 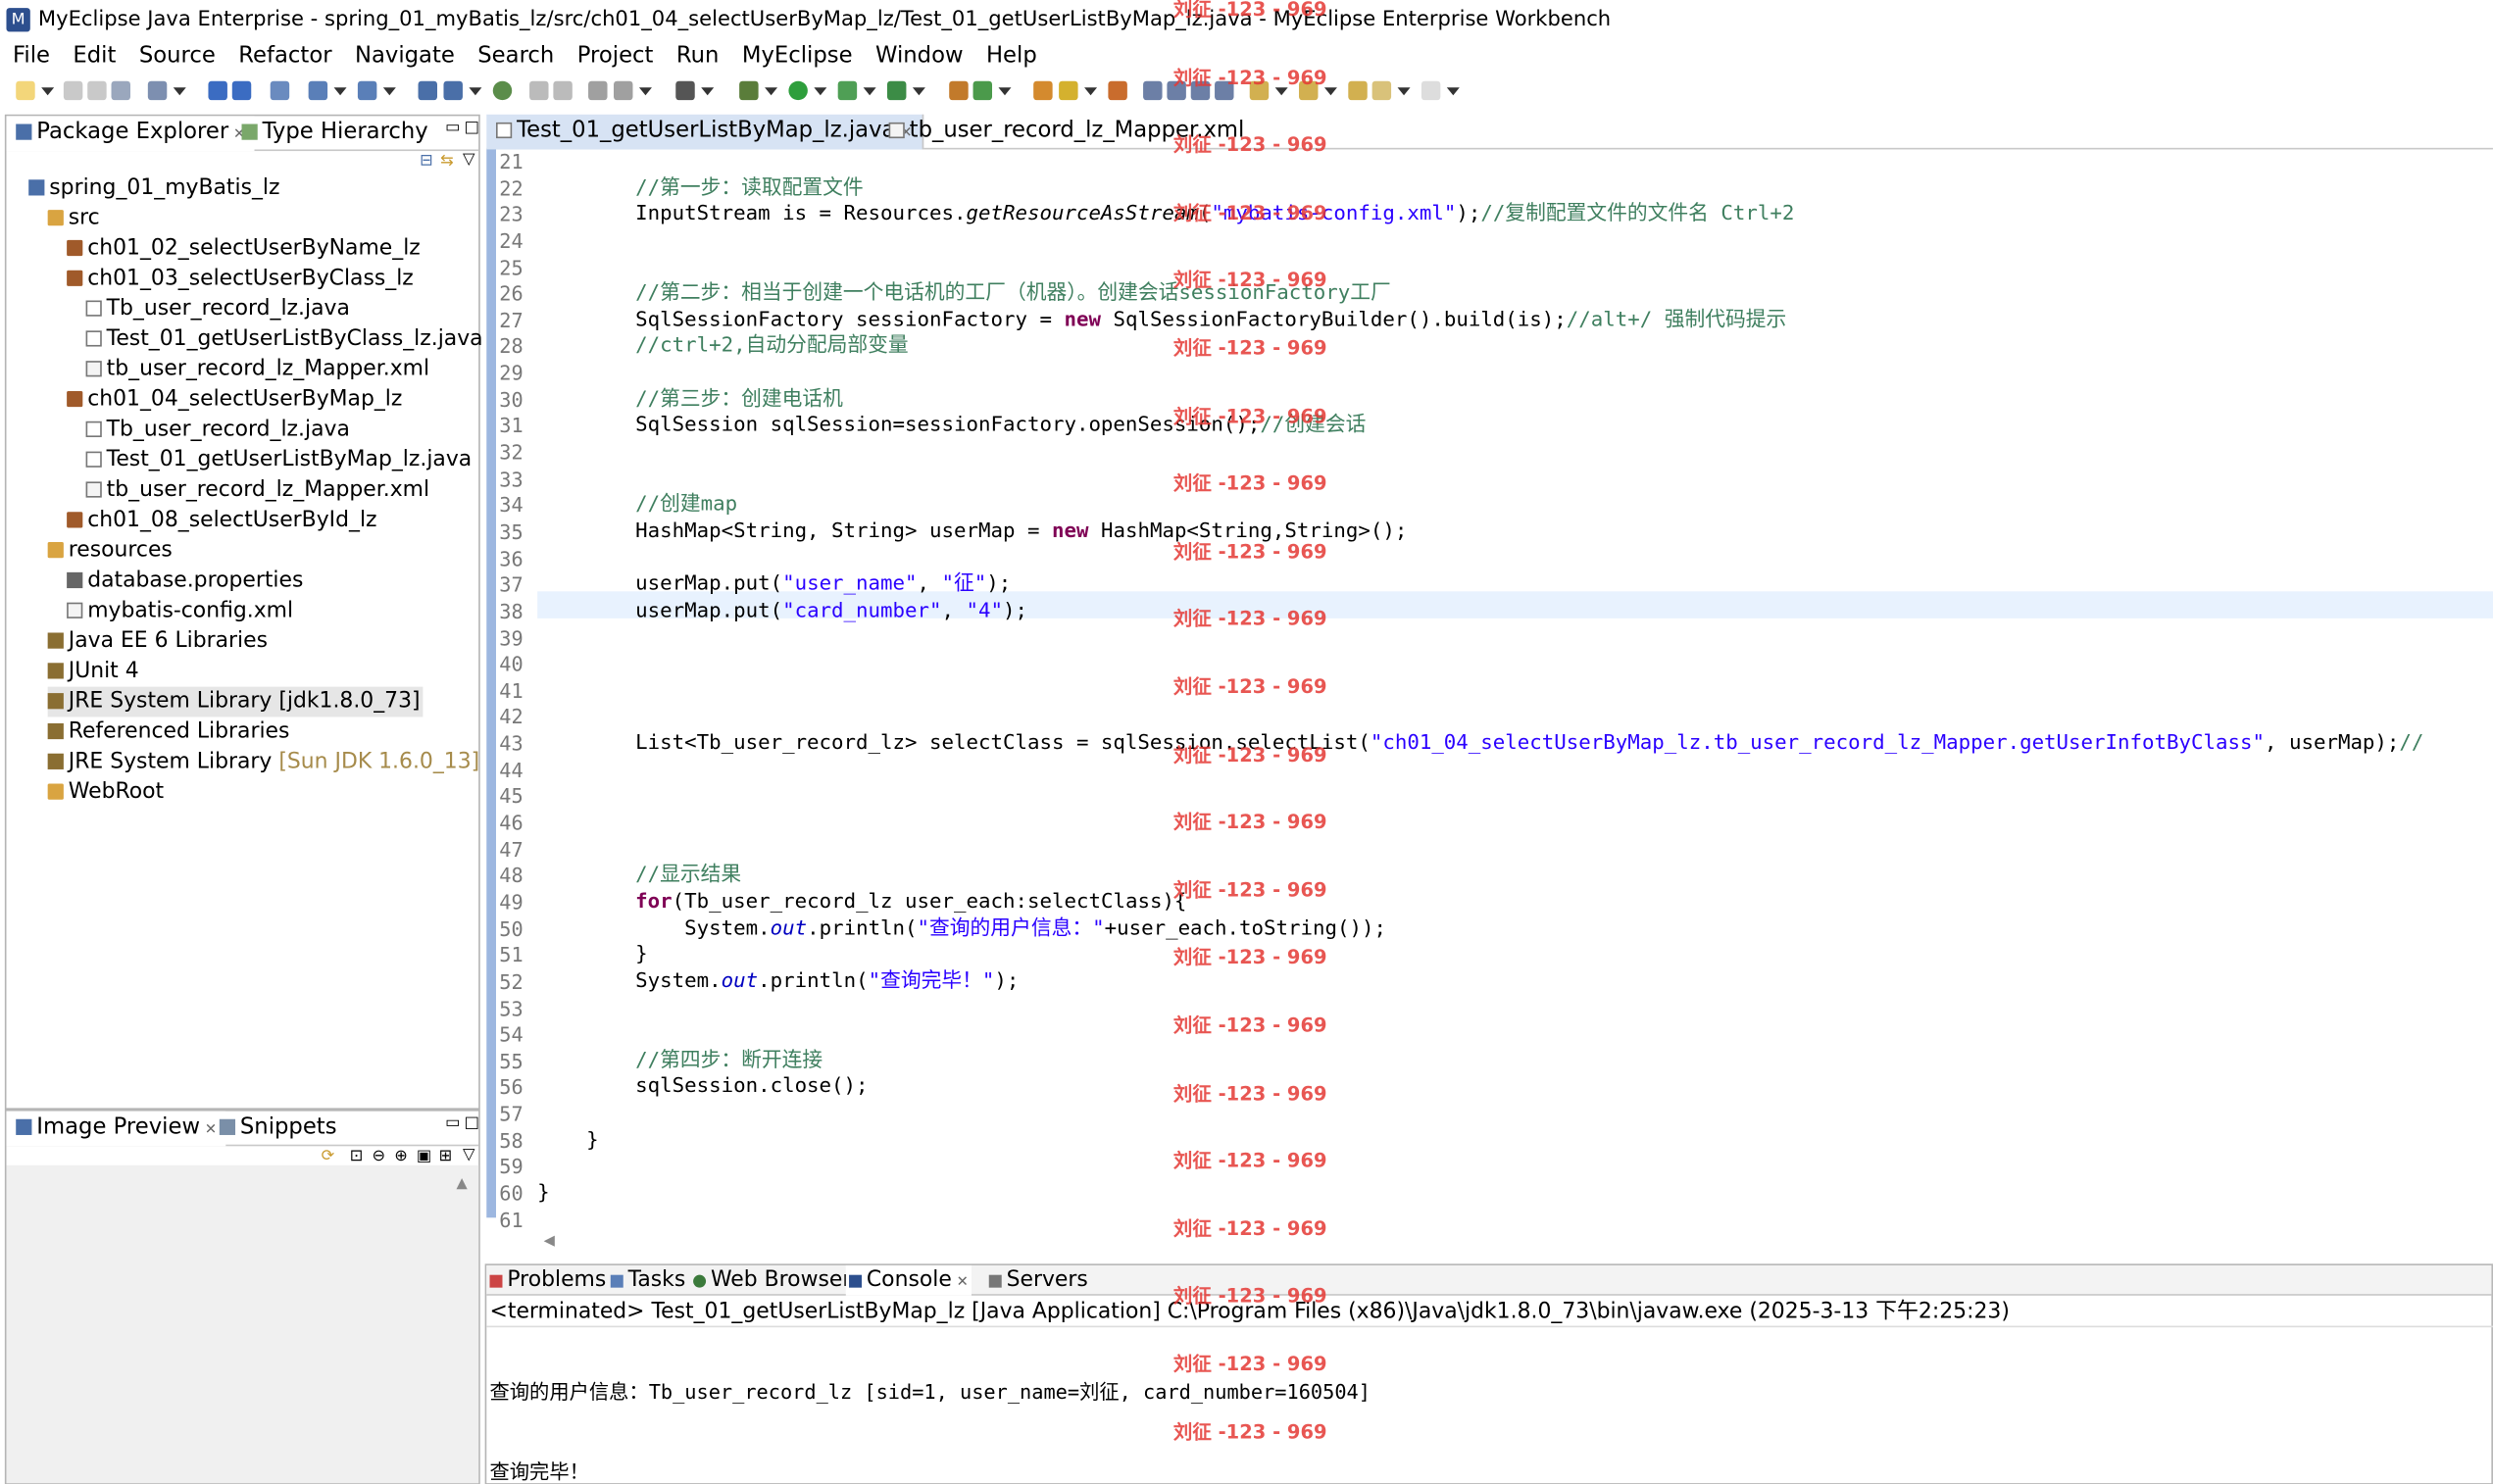 What do you see at coordinates (598, 91) in the screenshot?
I see `external-tools-icon` at bounding box center [598, 91].